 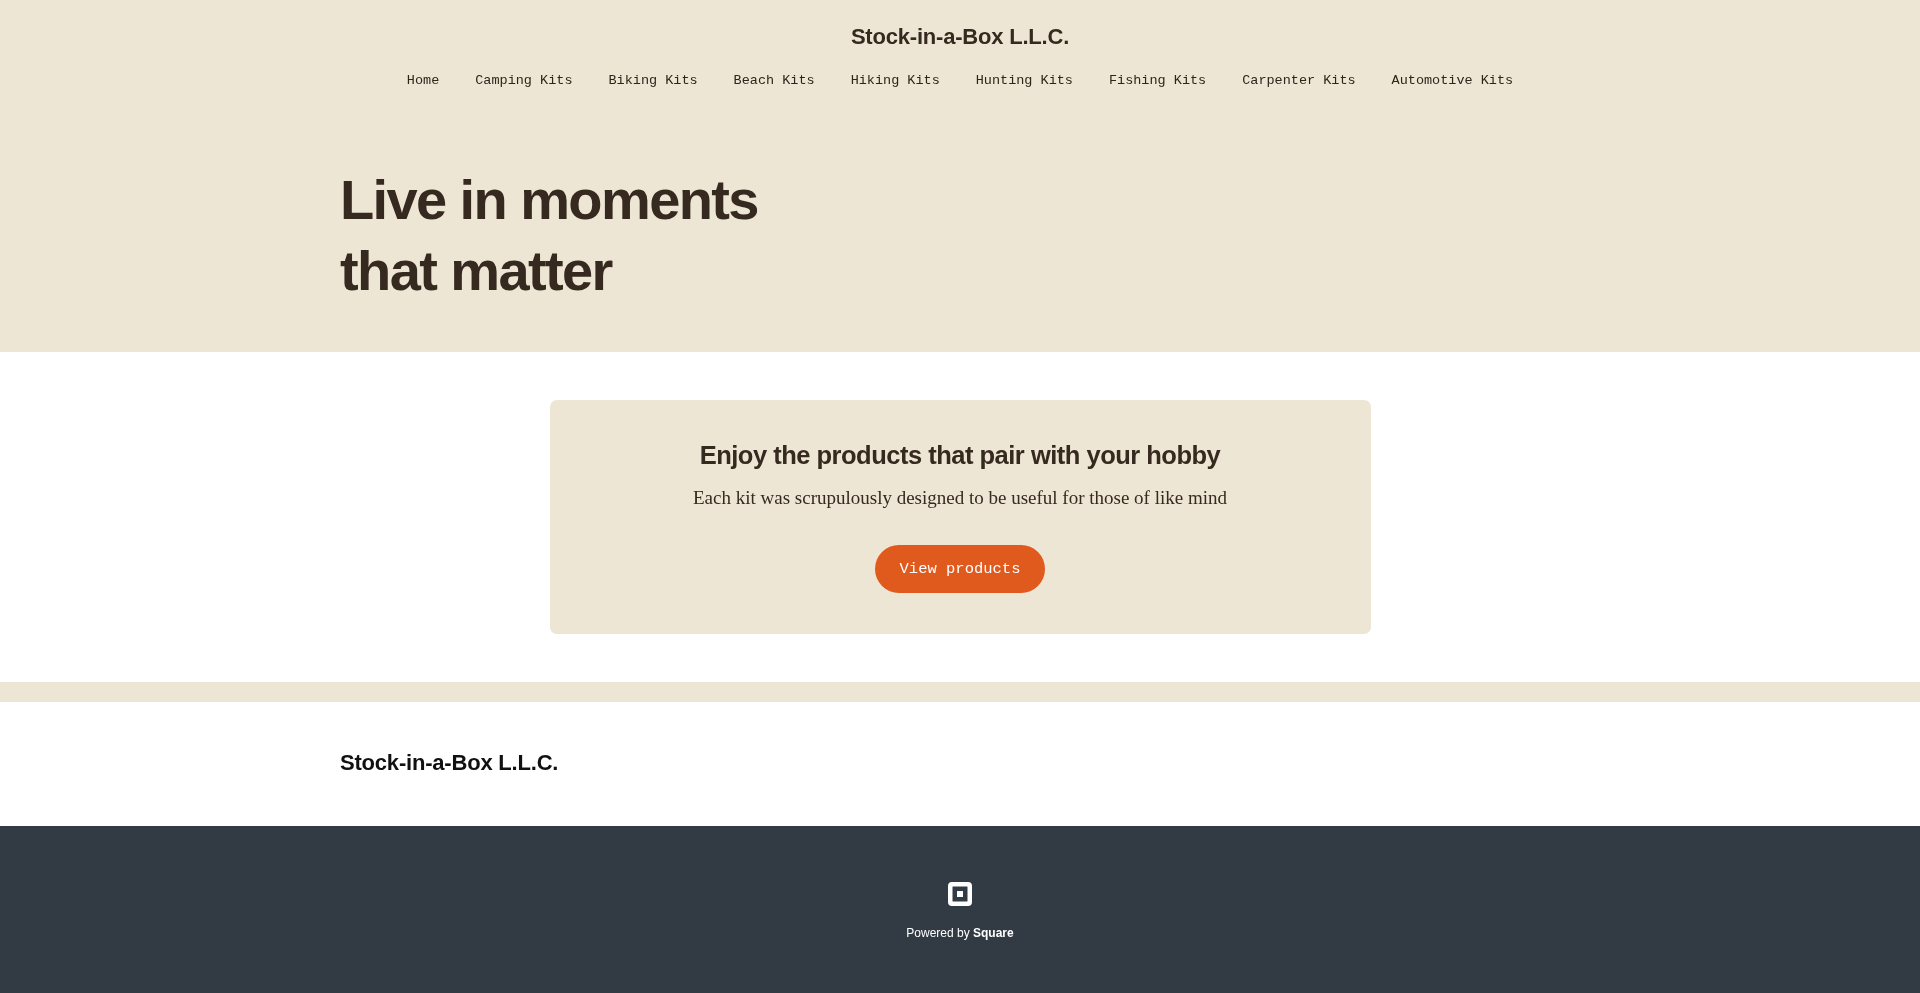 I want to click on view-products-button: View products, so click(x=960, y=569).